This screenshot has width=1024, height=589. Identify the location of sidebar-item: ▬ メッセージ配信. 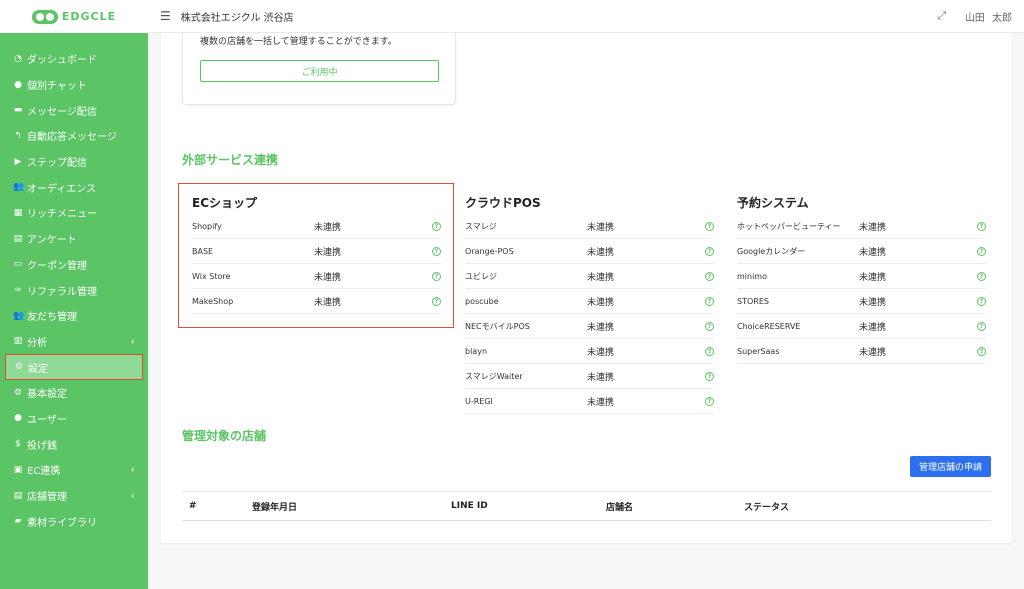
(74, 110).